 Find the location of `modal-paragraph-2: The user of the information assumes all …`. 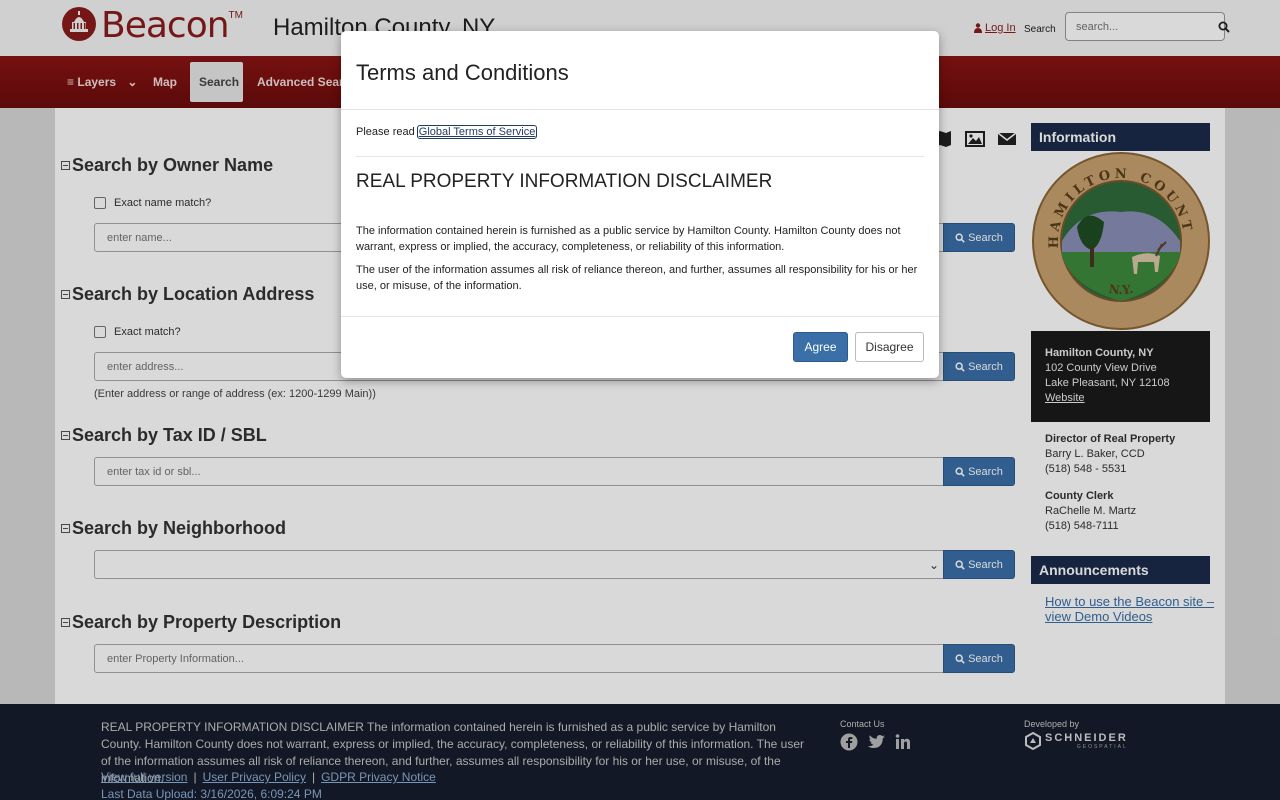

modal-paragraph-2: The user of the information assumes all … is located at coordinates (637, 278).